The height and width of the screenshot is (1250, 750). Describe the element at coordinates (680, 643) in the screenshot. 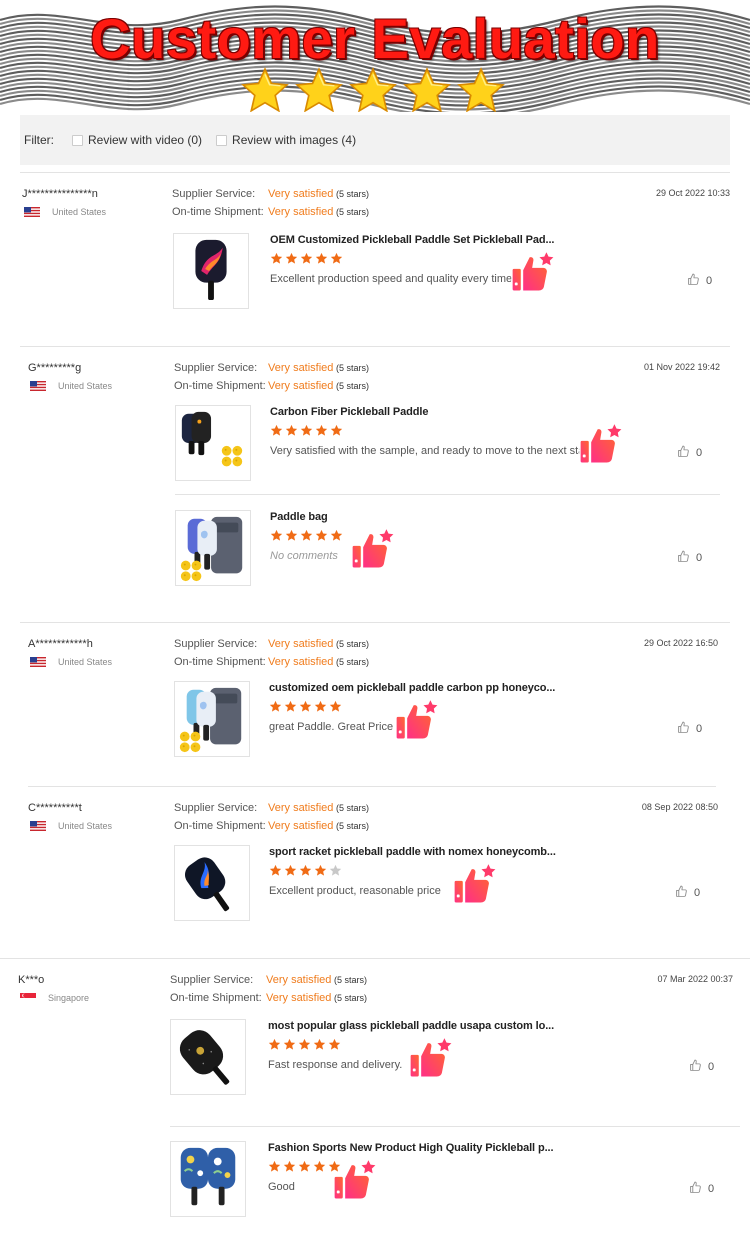

I see `review-date: 29 Oct 2022 16:50` at that location.